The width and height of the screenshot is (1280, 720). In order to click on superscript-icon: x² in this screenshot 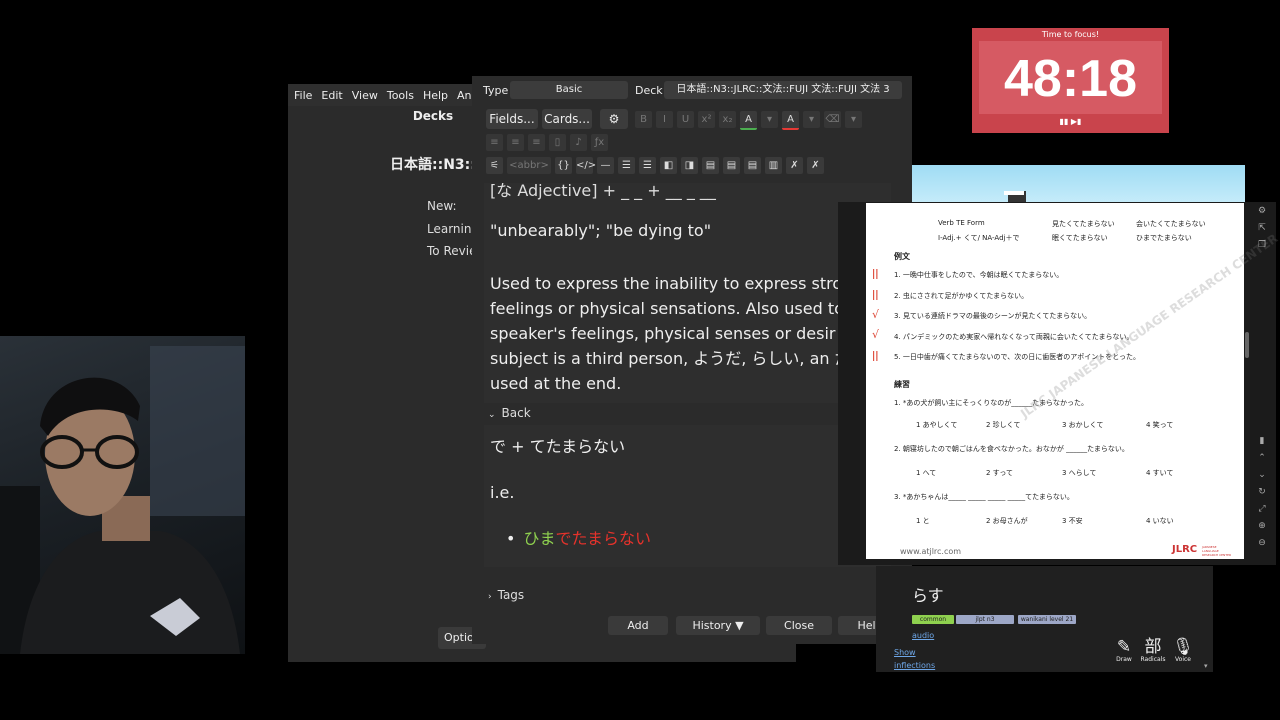, I will do `click(706, 119)`.